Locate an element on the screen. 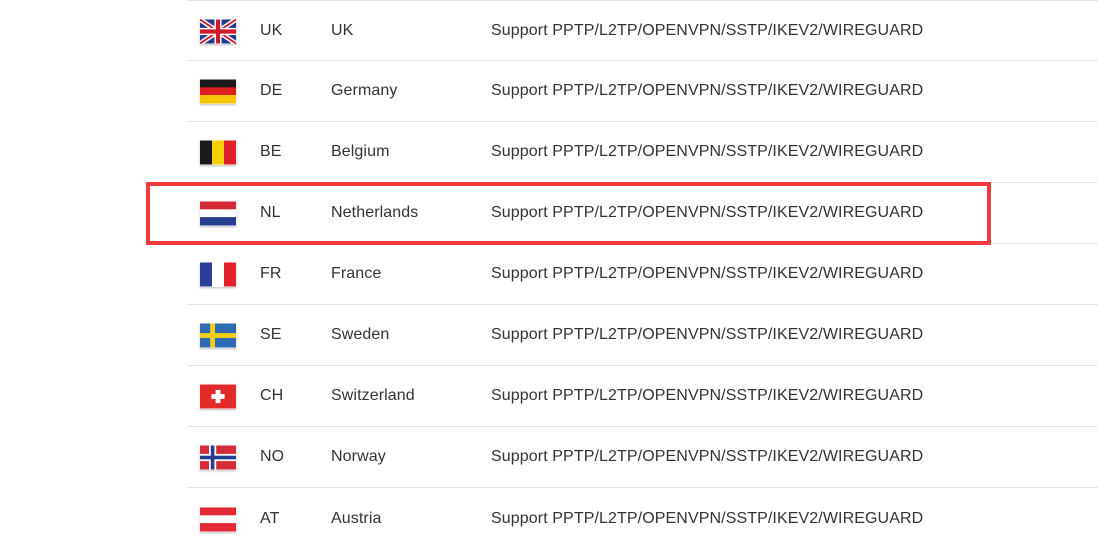 The height and width of the screenshot is (549, 1098). country-code: AT is located at coordinates (270, 518).